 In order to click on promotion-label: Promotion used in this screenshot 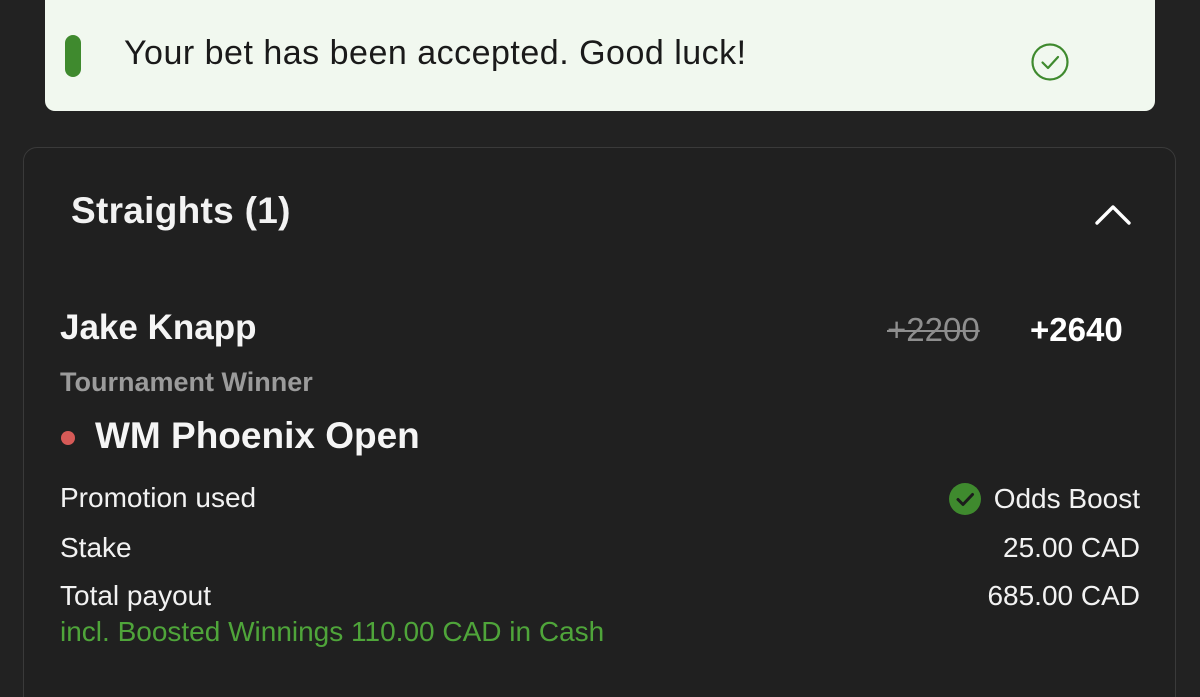, I will do `click(158, 497)`.